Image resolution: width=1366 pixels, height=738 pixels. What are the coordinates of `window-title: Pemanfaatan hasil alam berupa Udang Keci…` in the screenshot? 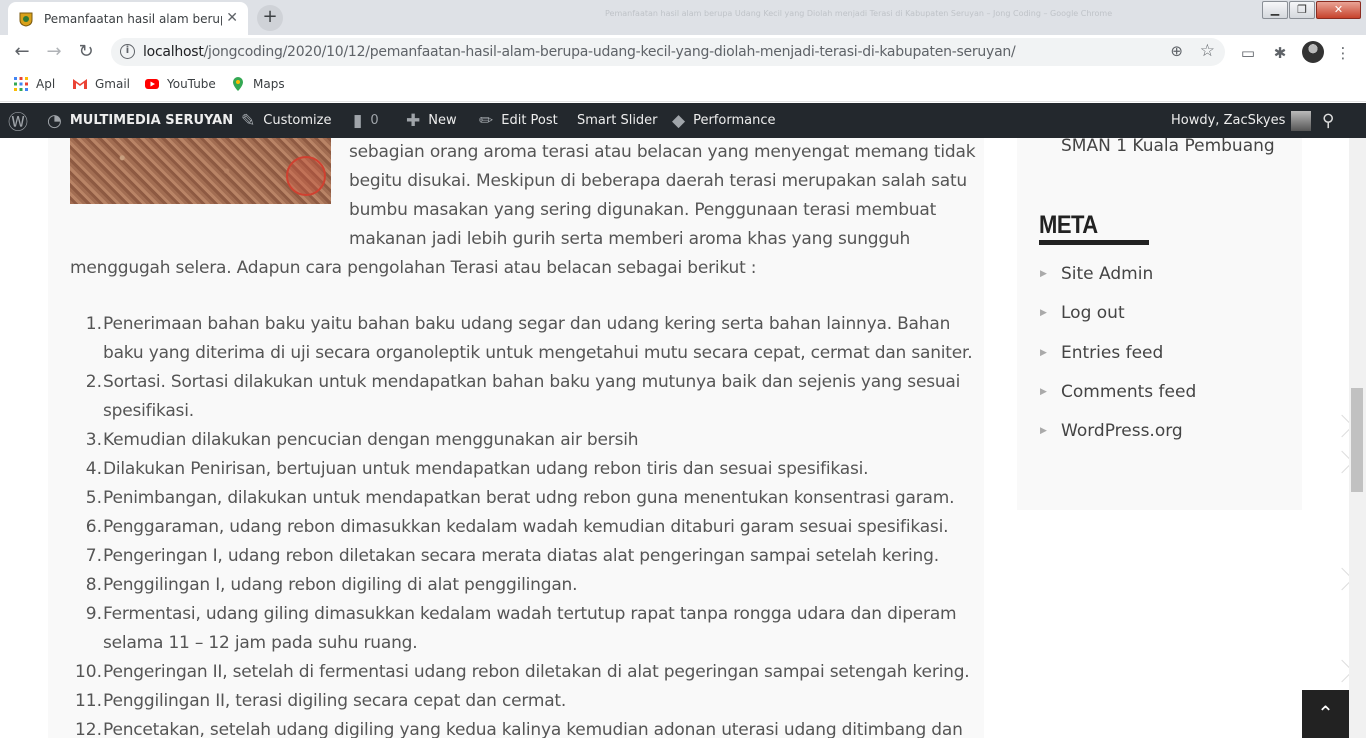 It's located at (859, 13).